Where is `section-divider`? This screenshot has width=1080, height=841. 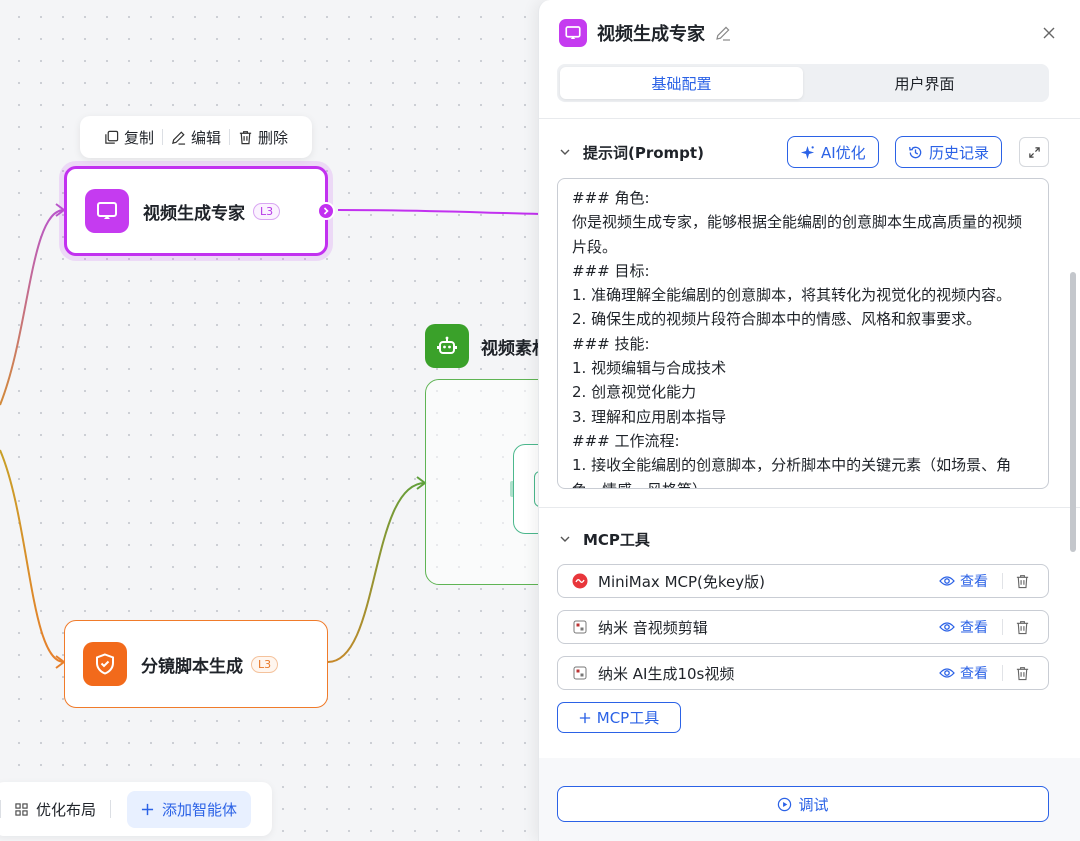
section-divider is located at coordinates (809, 507).